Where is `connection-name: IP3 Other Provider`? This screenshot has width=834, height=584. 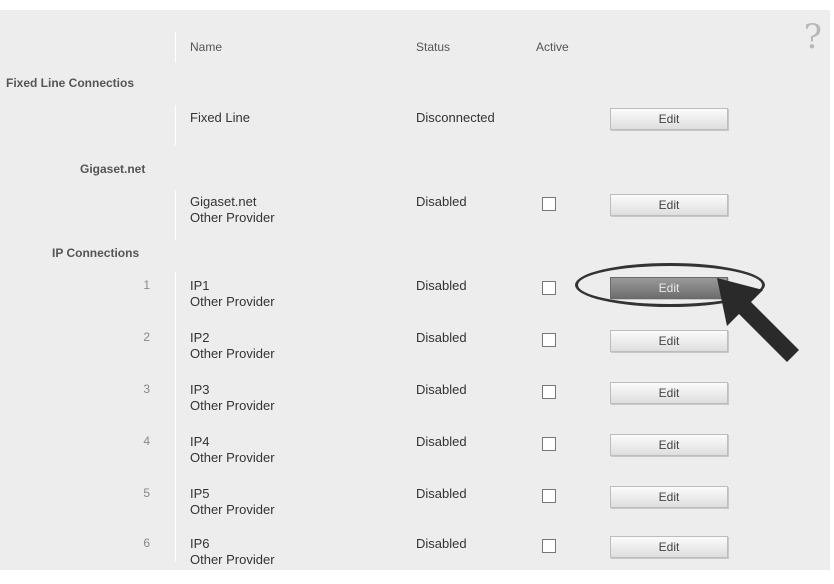 connection-name: IP3 Other Provider is located at coordinates (232, 398).